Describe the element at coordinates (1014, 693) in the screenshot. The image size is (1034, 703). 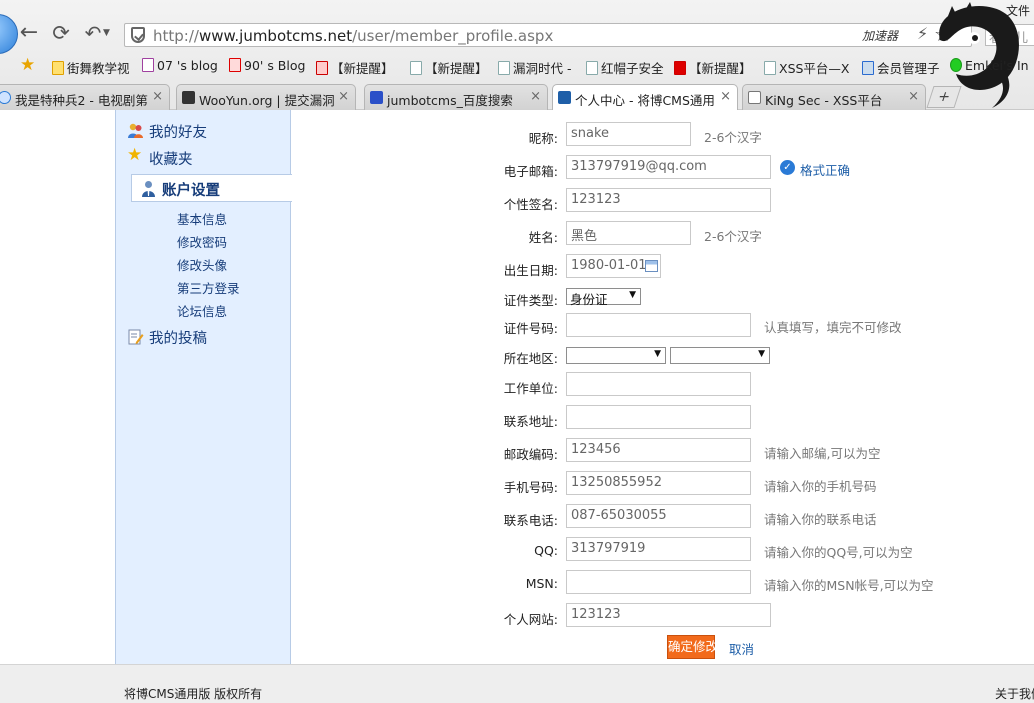
I see `footer-about-link: 关于我们` at that location.